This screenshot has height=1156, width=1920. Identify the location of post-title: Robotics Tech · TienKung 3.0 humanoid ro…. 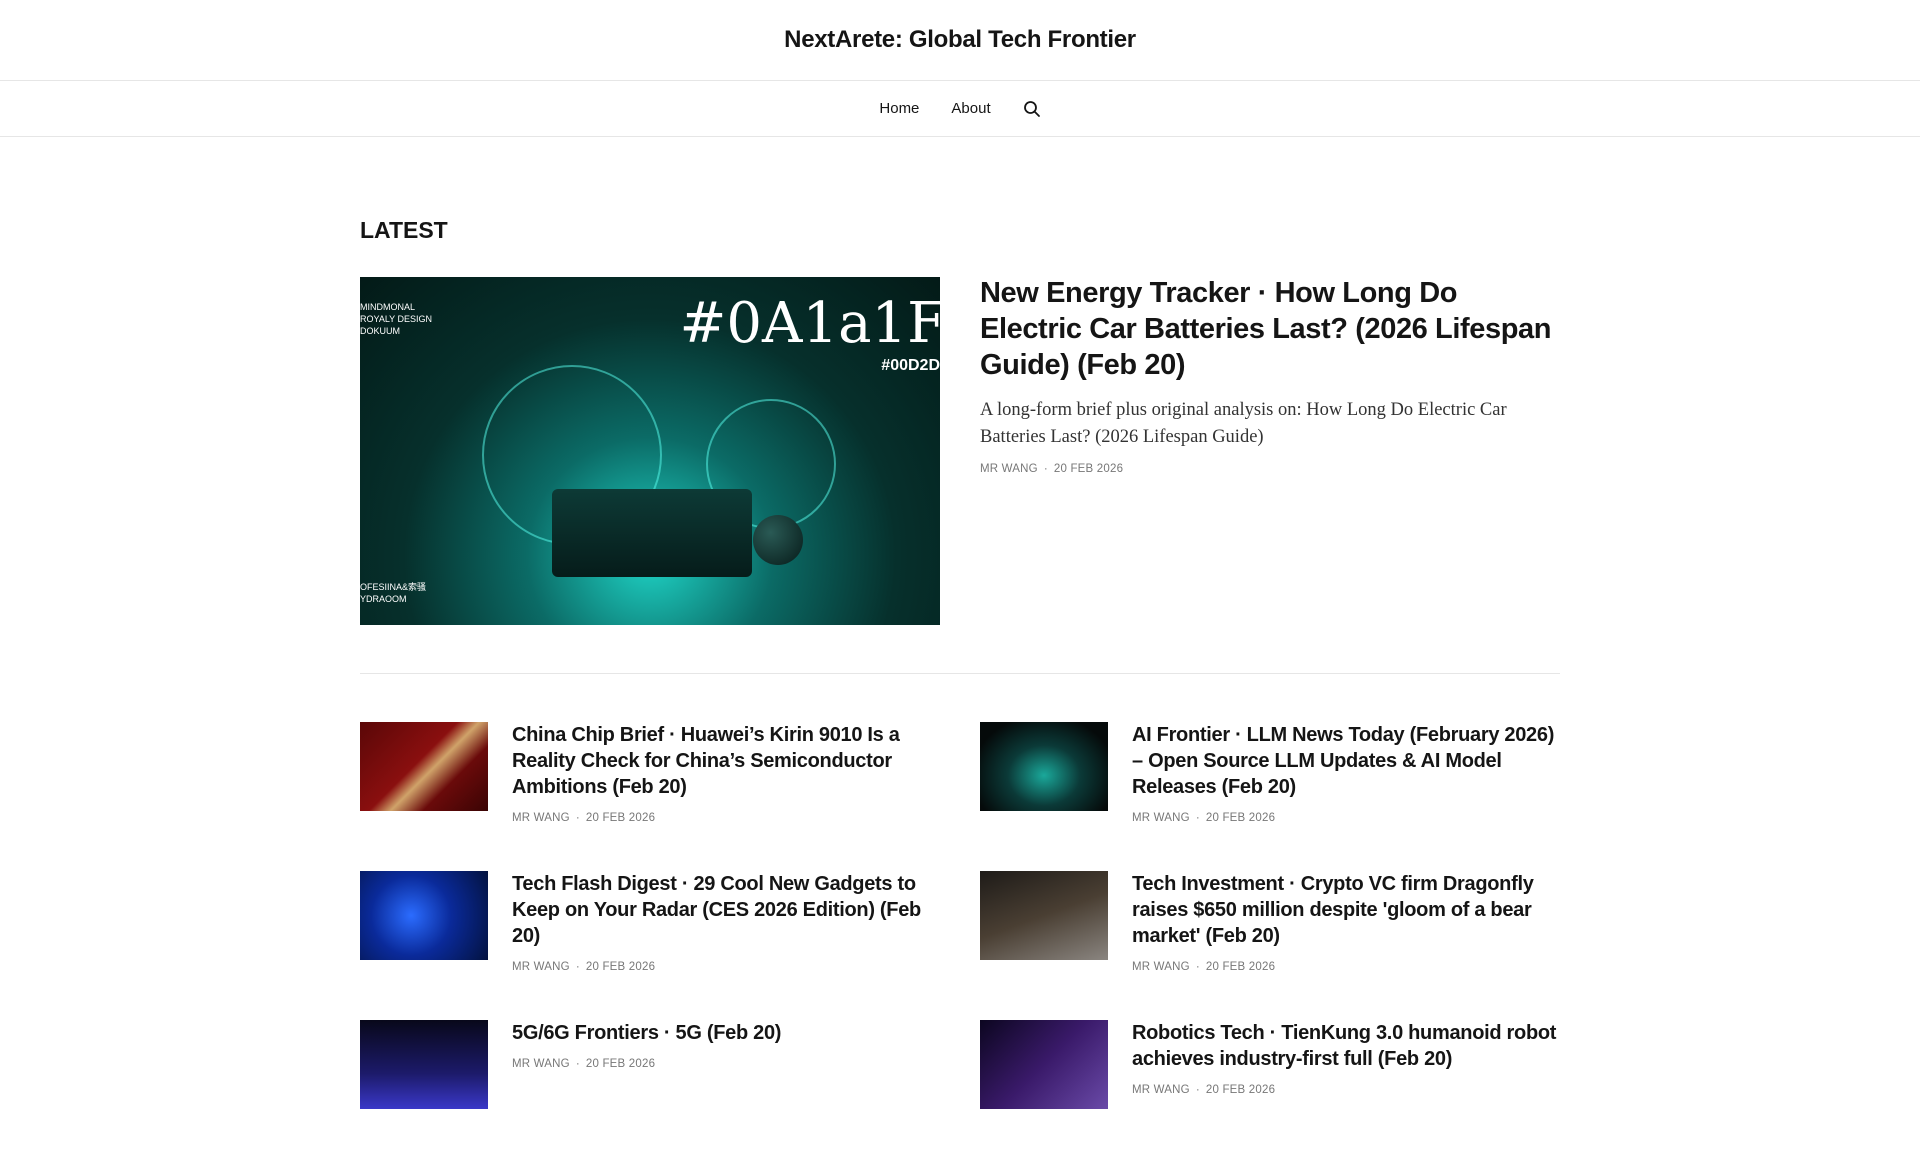
(1346, 1046).